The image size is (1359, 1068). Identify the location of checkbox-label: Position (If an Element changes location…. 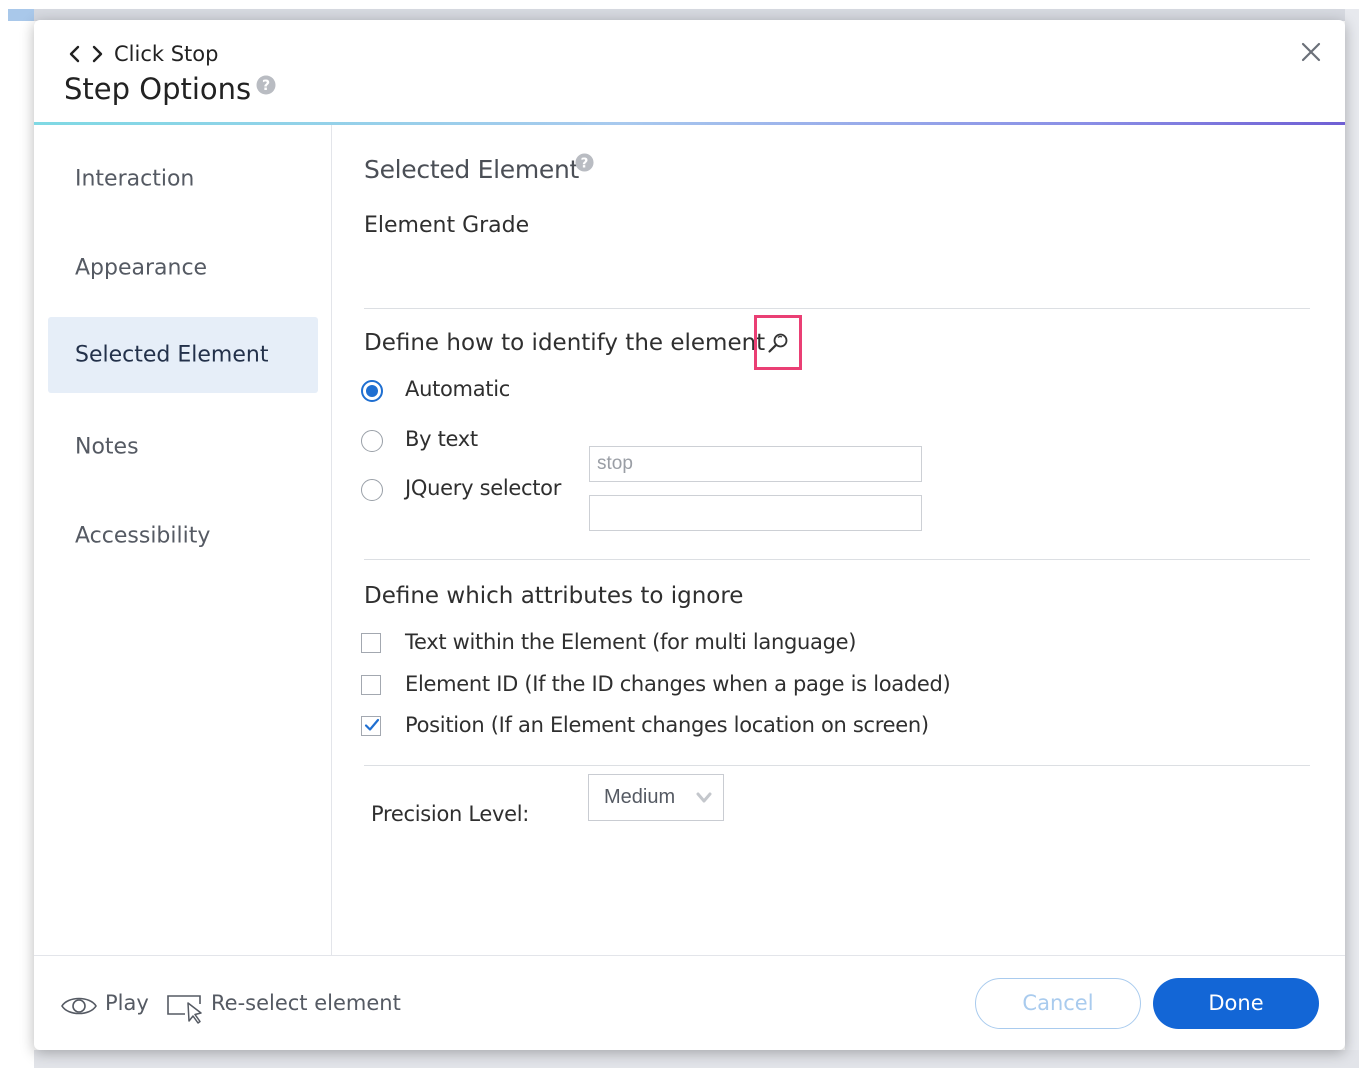
(667, 725).